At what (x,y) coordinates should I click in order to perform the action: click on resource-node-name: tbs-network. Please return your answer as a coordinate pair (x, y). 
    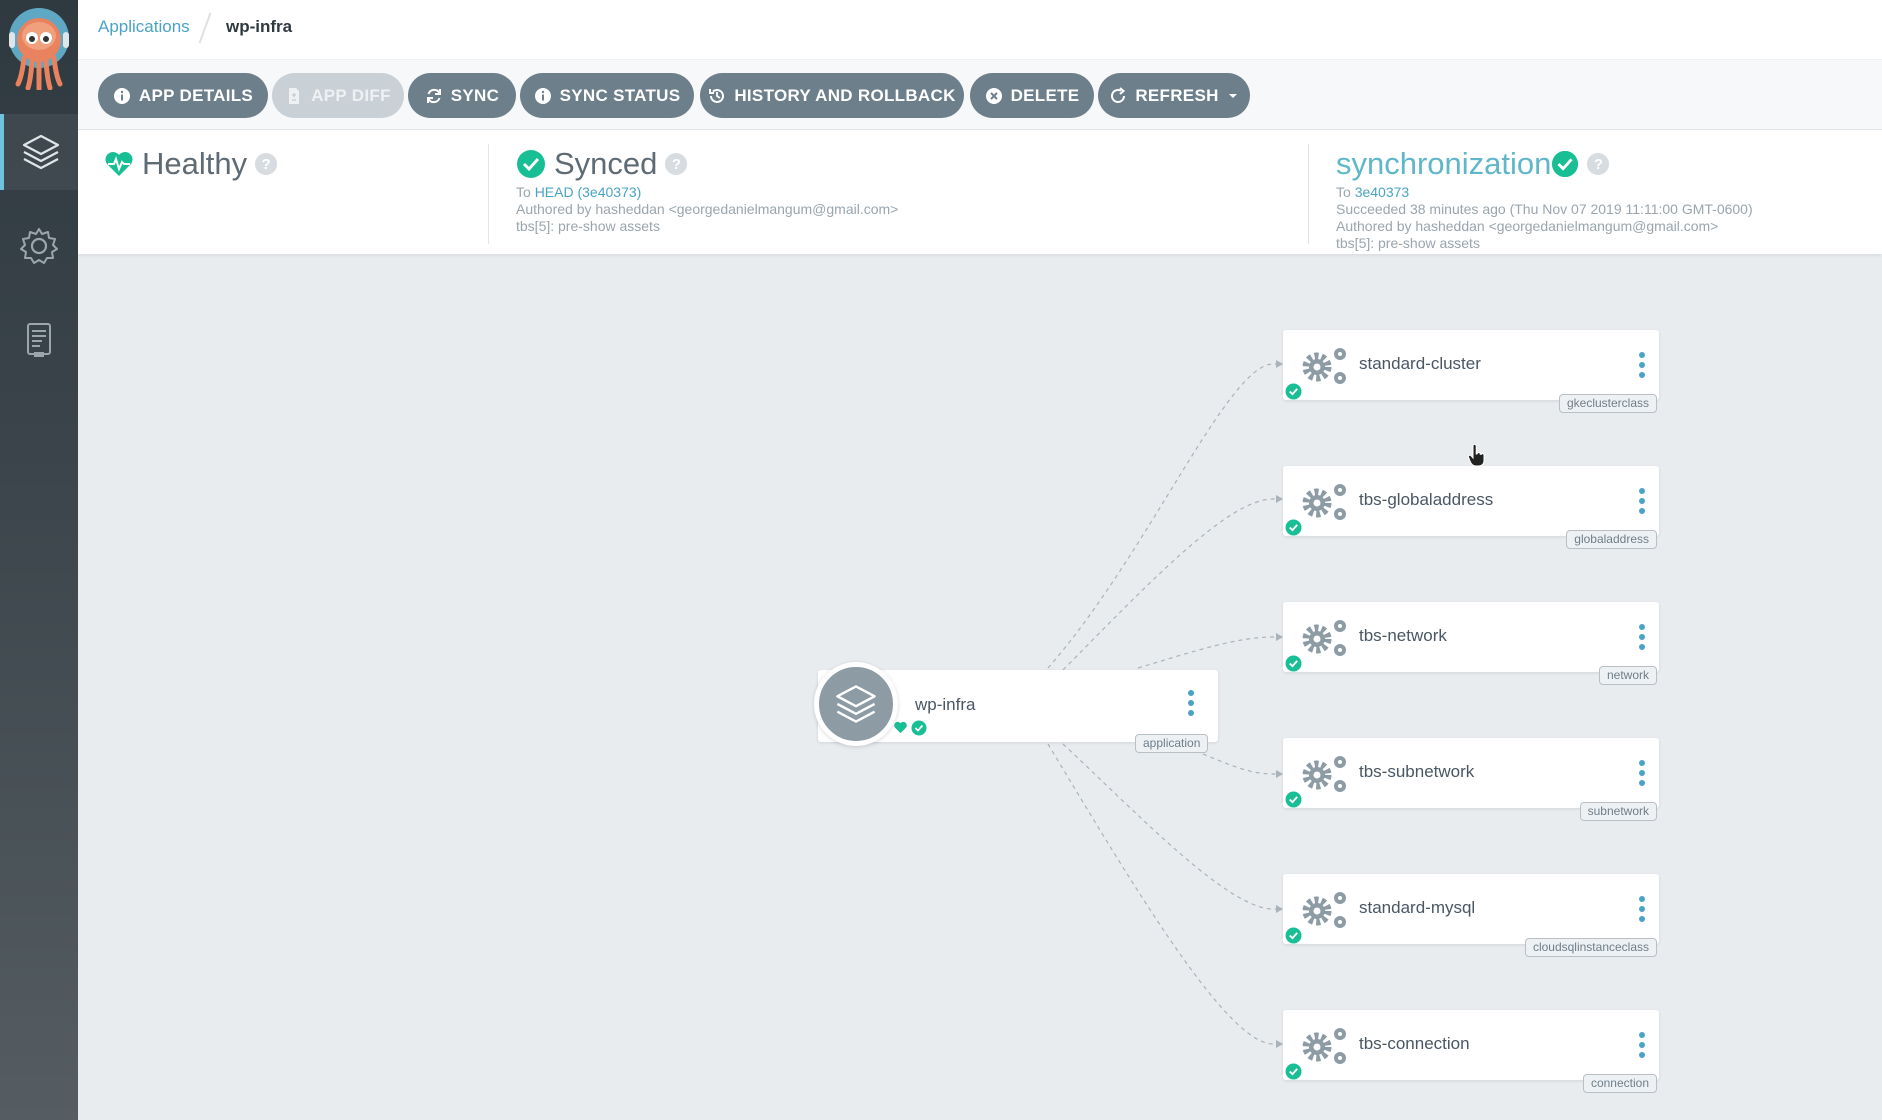
    Looking at the image, I should click on (1403, 635).